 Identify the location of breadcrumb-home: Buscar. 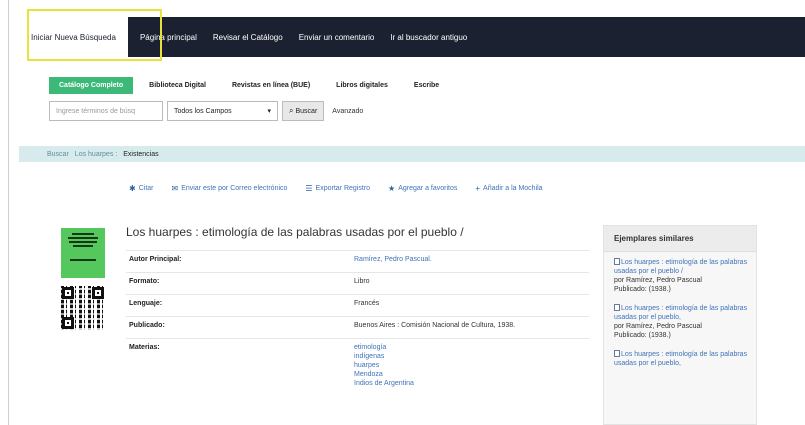
(58, 154).